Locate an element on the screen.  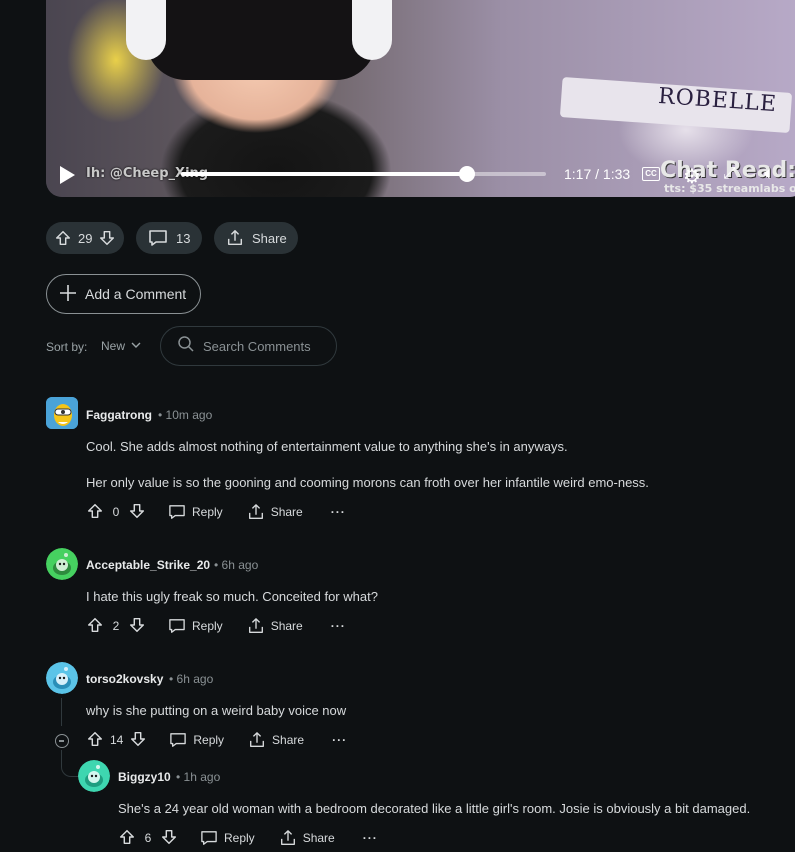
post-share-label: Share is located at coordinates (269, 238).